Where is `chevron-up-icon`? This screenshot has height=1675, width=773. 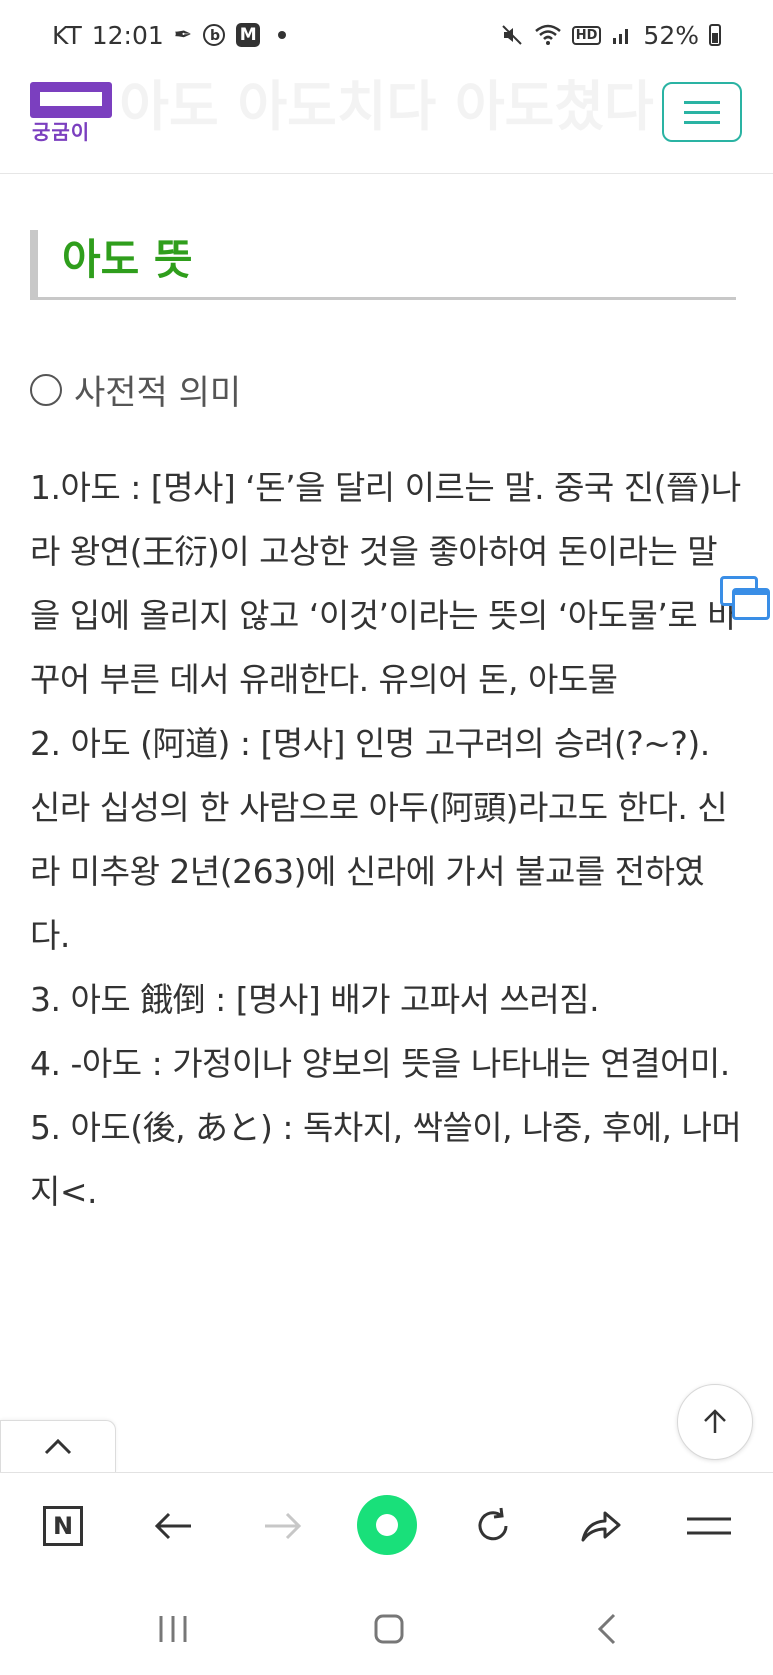
chevron-up-icon is located at coordinates (58, 1446).